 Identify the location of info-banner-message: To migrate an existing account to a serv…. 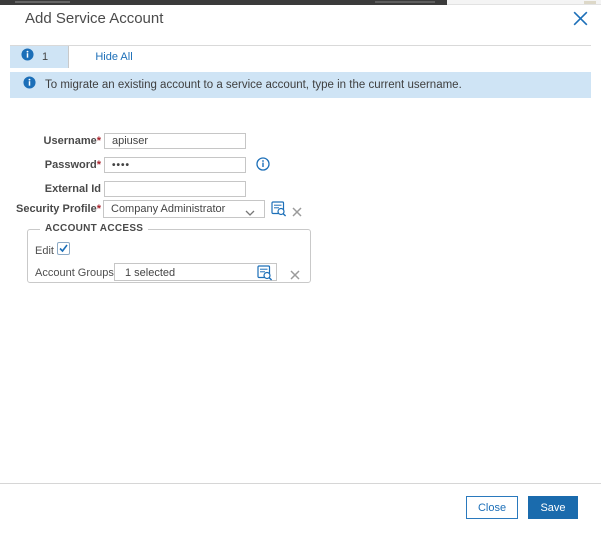
(253, 85).